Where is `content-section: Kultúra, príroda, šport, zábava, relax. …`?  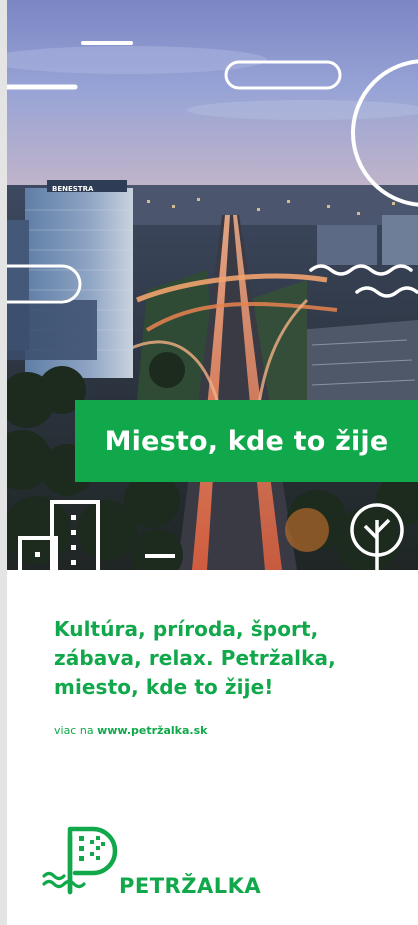
content-section: Kultúra, príroda, šport, zábava, relax. … is located at coordinates (229, 676).